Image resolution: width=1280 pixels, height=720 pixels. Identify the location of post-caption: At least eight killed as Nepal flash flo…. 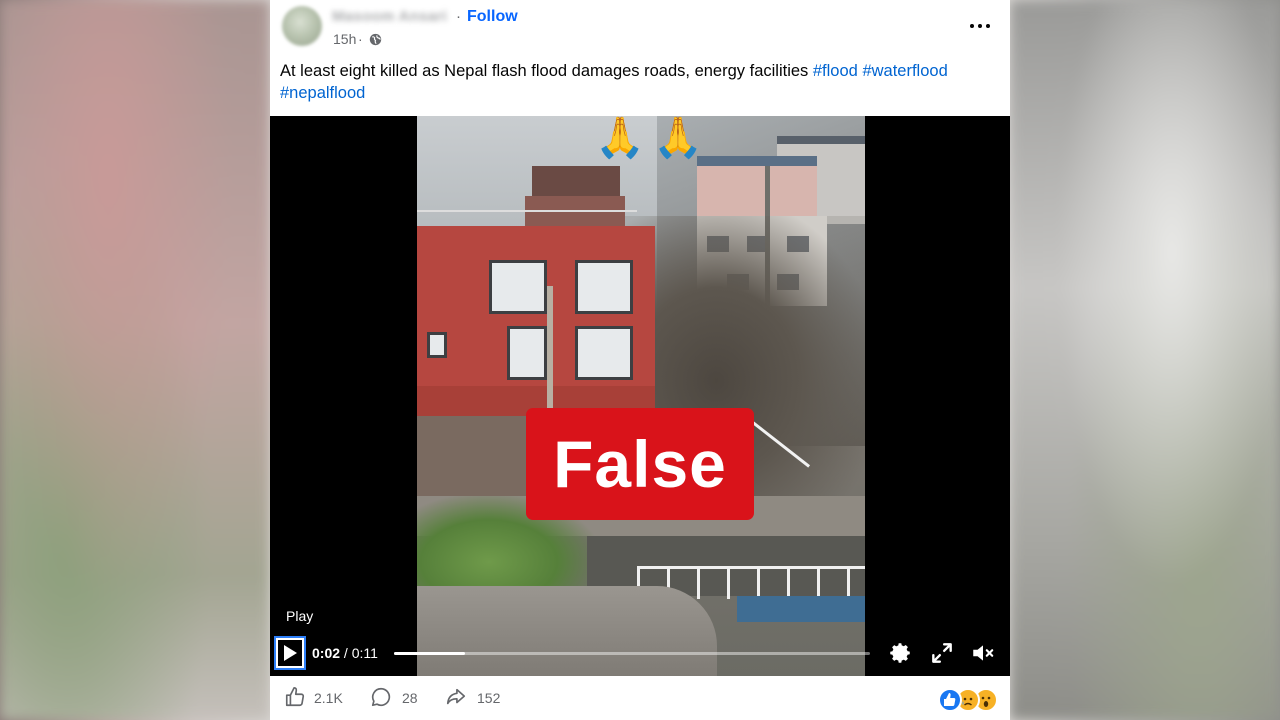
(546, 71).